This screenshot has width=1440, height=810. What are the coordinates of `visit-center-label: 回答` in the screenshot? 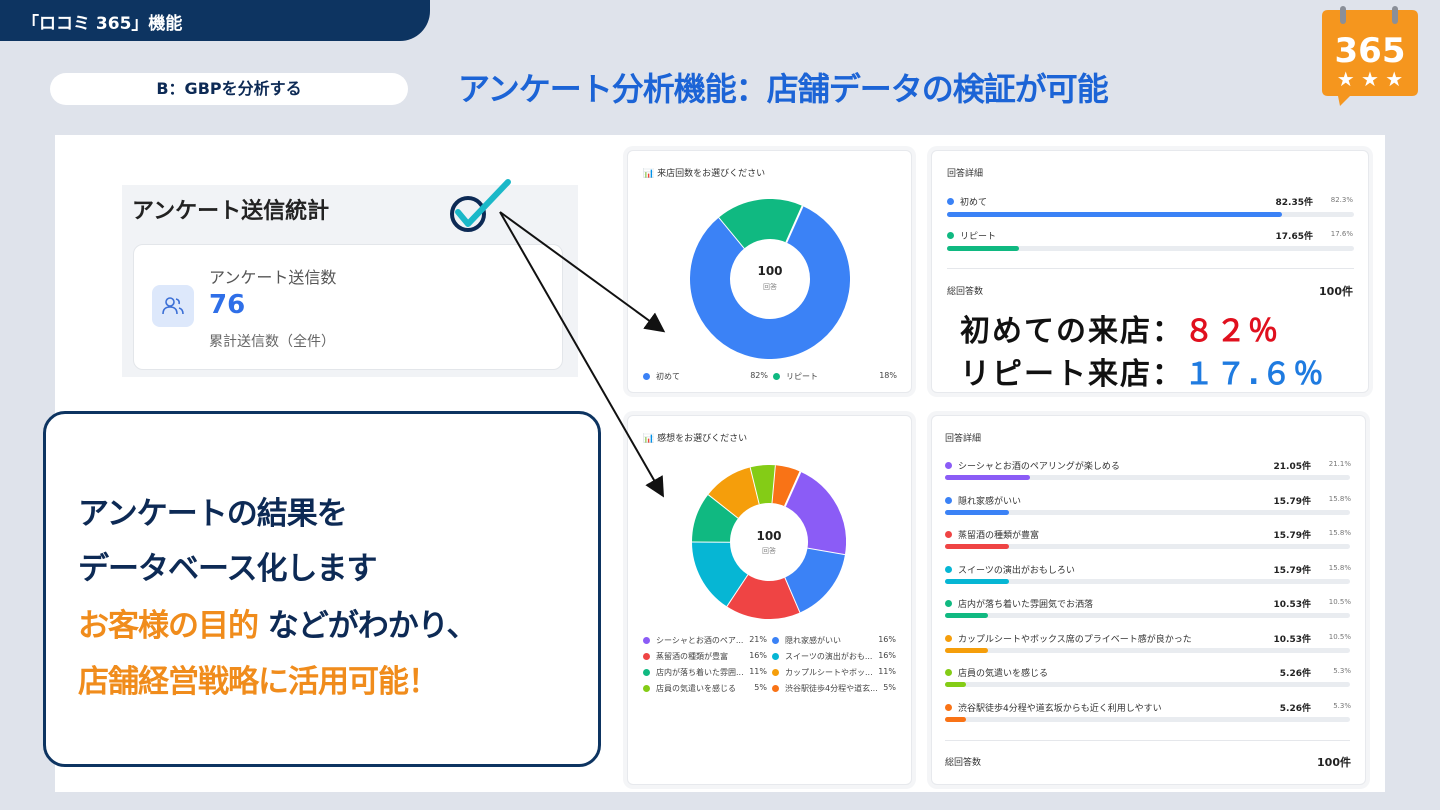 It's located at (770, 287).